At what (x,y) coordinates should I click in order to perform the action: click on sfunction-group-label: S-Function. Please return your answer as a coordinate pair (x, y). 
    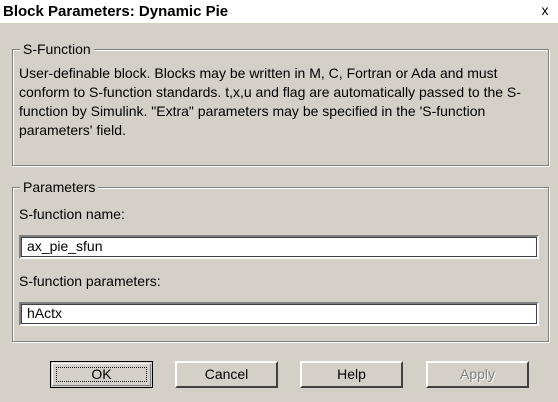
    Looking at the image, I should click on (57, 49).